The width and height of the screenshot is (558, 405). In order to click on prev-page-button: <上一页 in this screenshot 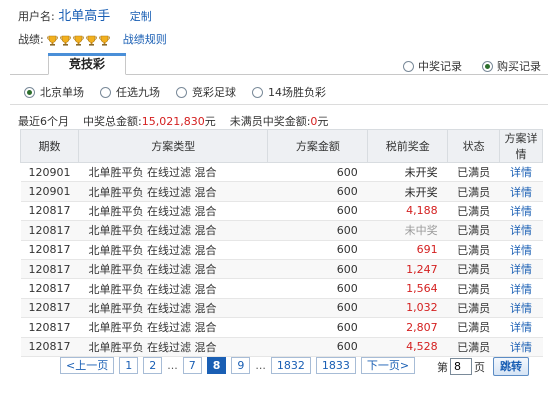, I will do `click(87, 365)`.